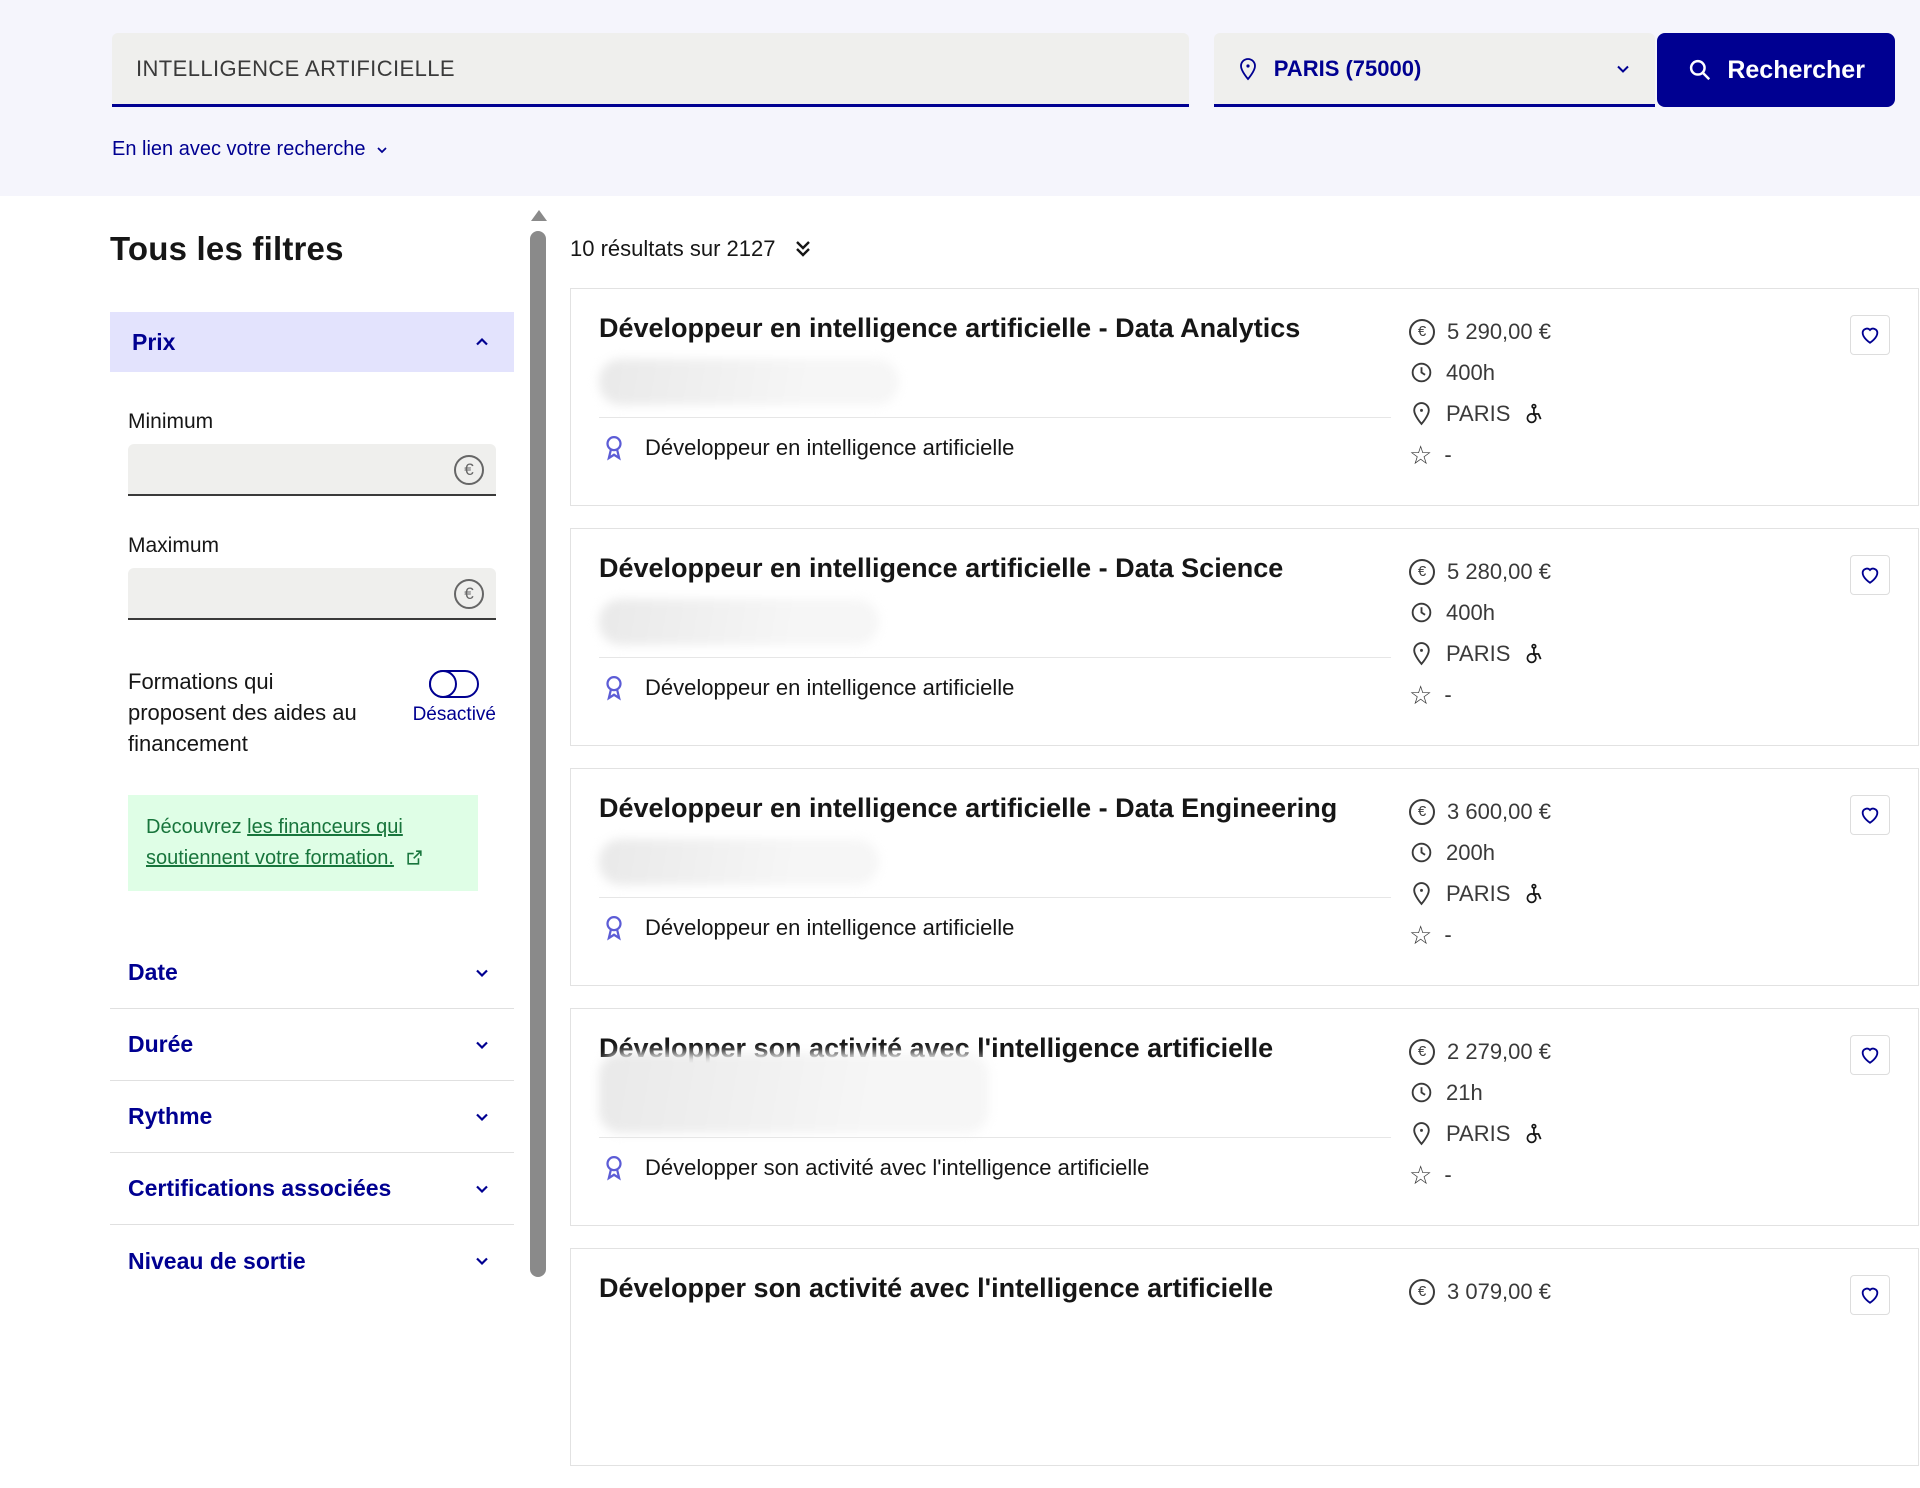 Image resolution: width=1920 pixels, height=1488 pixels. What do you see at coordinates (1434, 70) in the screenshot?
I see `location-field: PARIS (75000)` at bounding box center [1434, 70].